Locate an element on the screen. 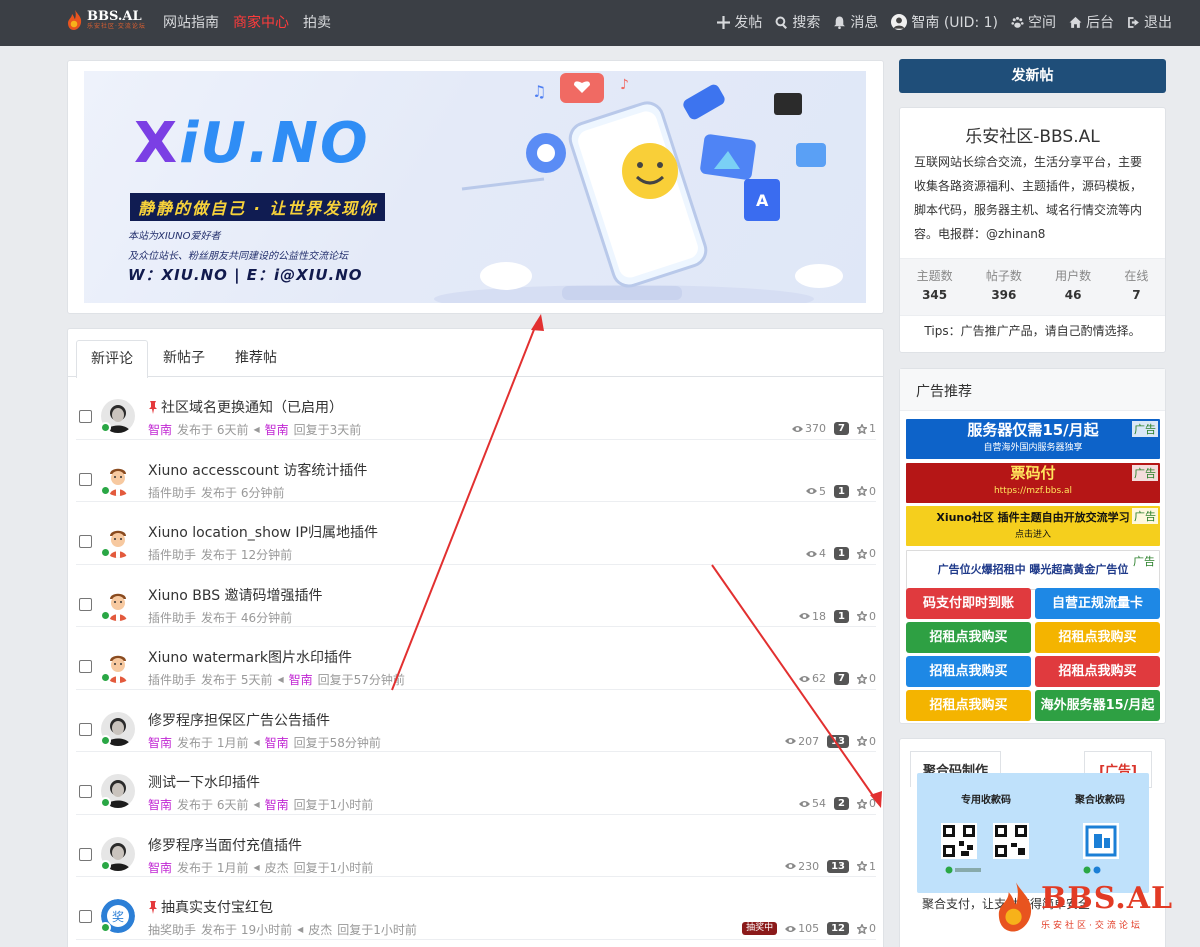  thread-title: 抽真实支付宝红包 is located at coordinates (210, 907).